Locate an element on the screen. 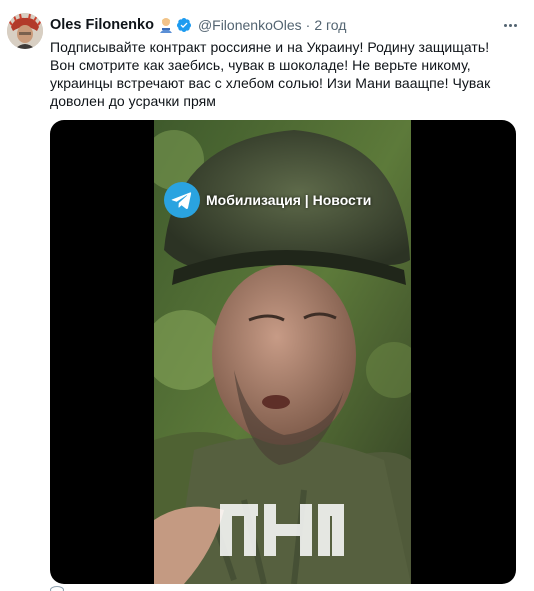 Image resolution: width=534 pixels, height=591 pixels. tweet-header: Oles Filonenko @FilonenkoOles · 2 год is located at coordinates (198, 25).